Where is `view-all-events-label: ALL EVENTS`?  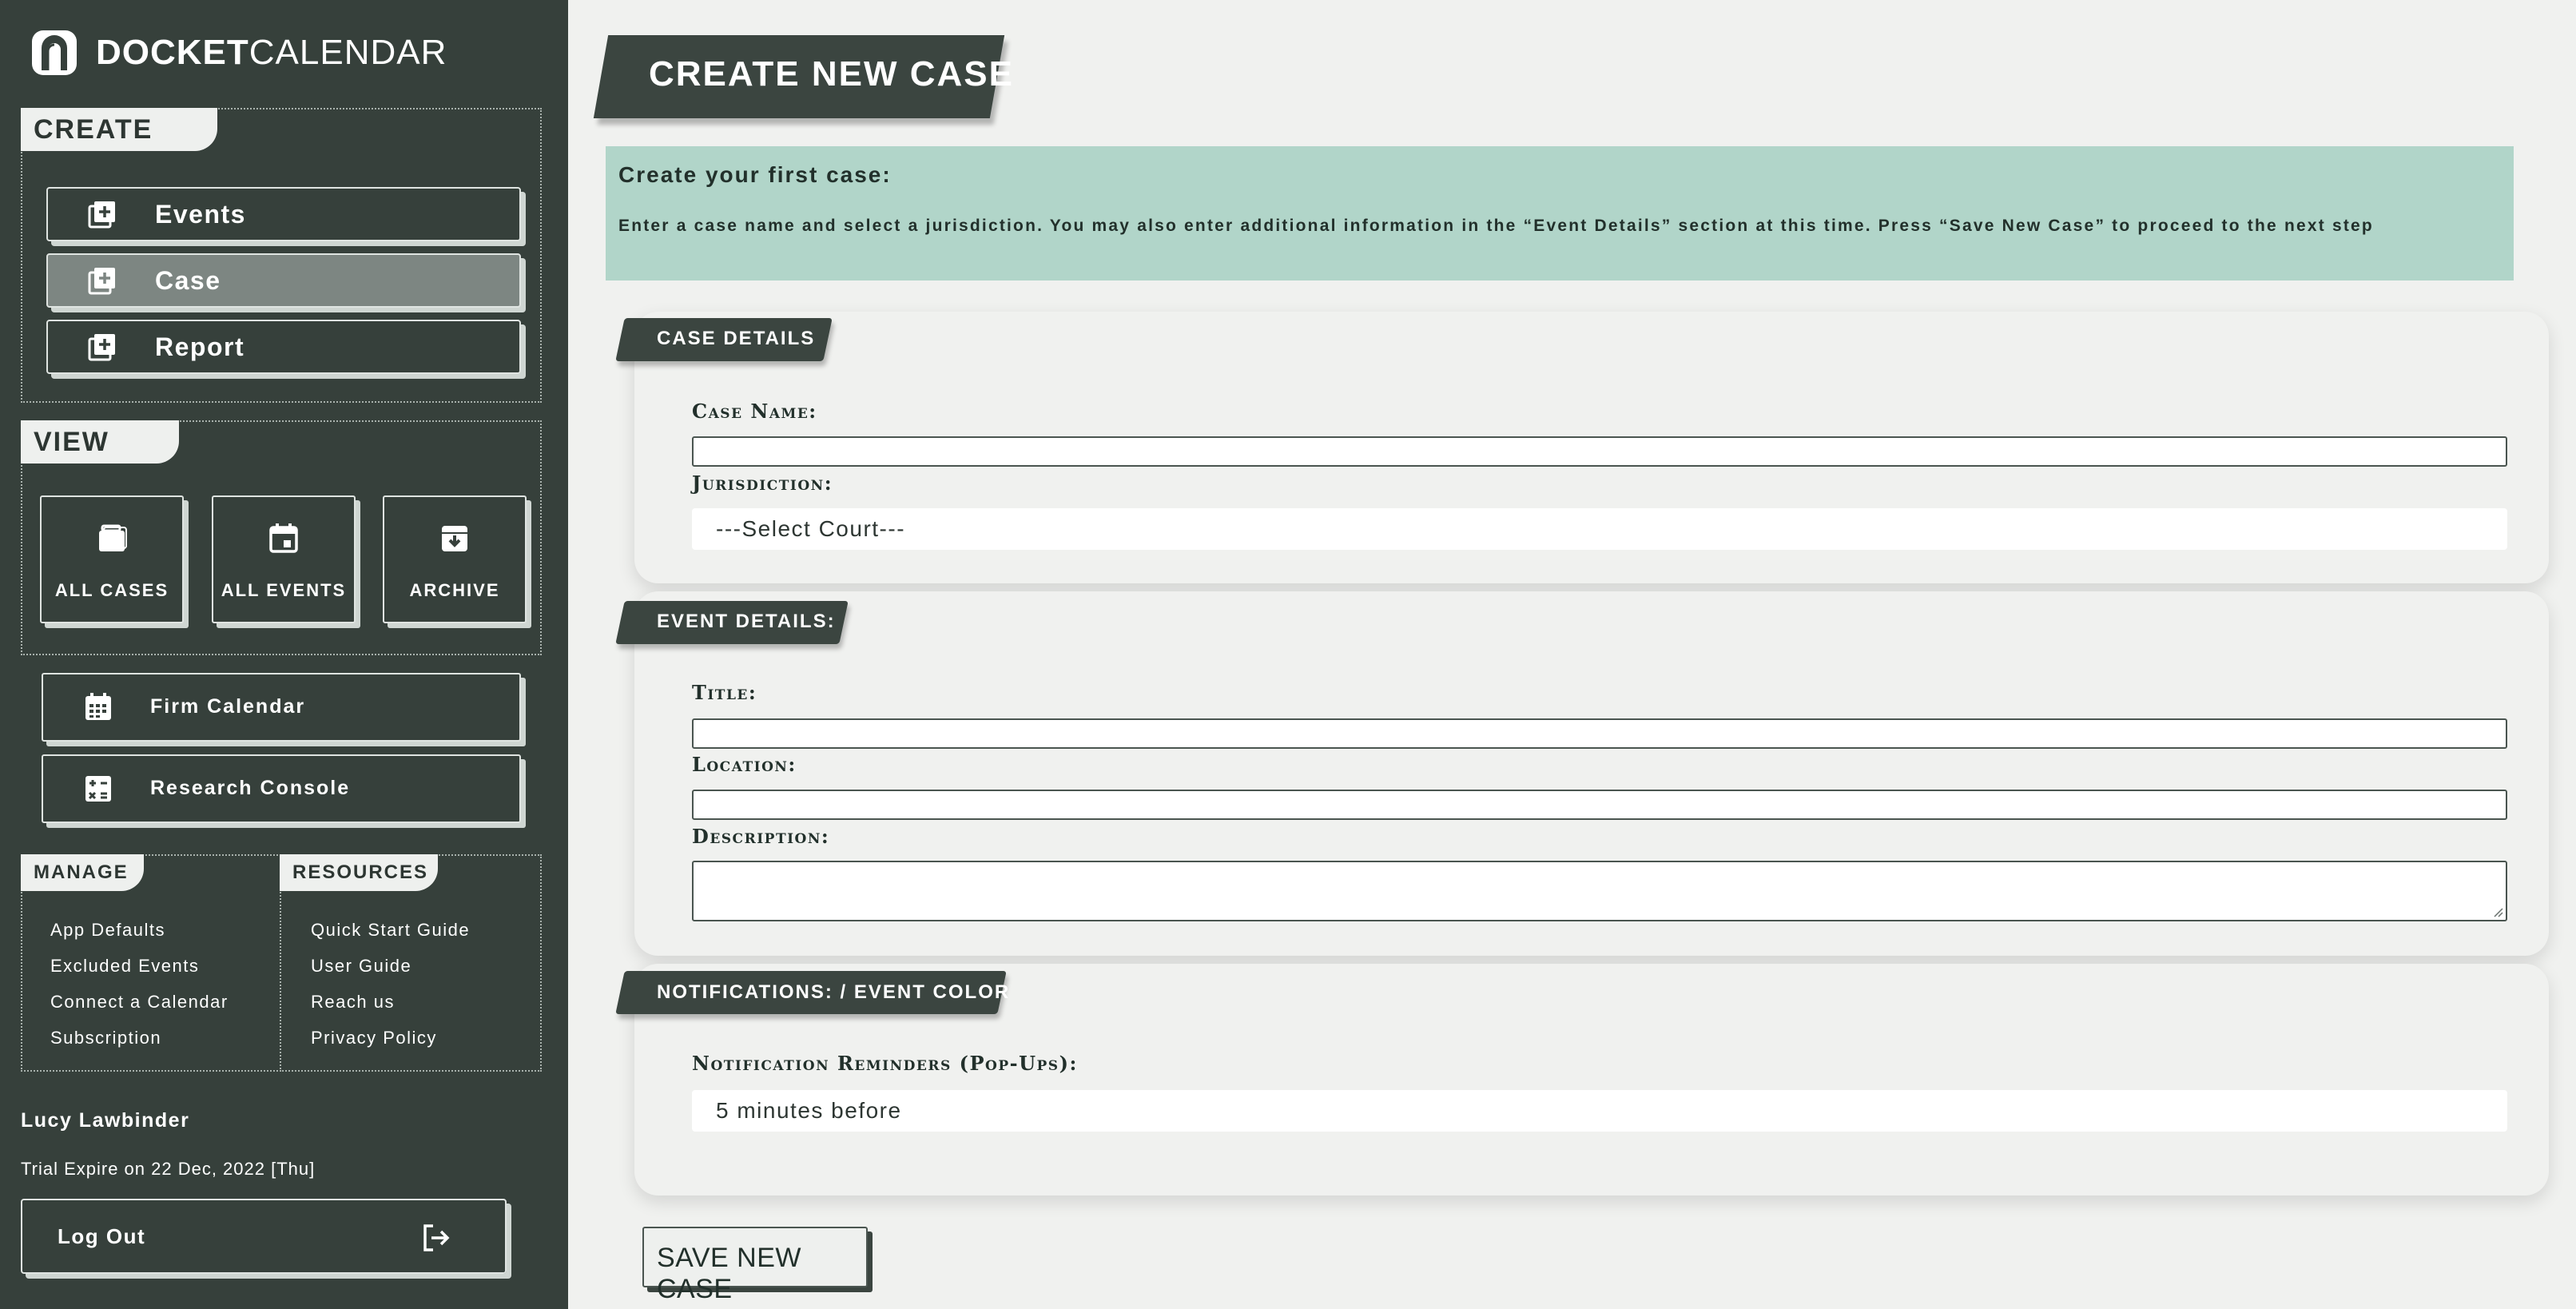
view-all-events-label: ALL EVENTS is located at coordinates (284, 590).